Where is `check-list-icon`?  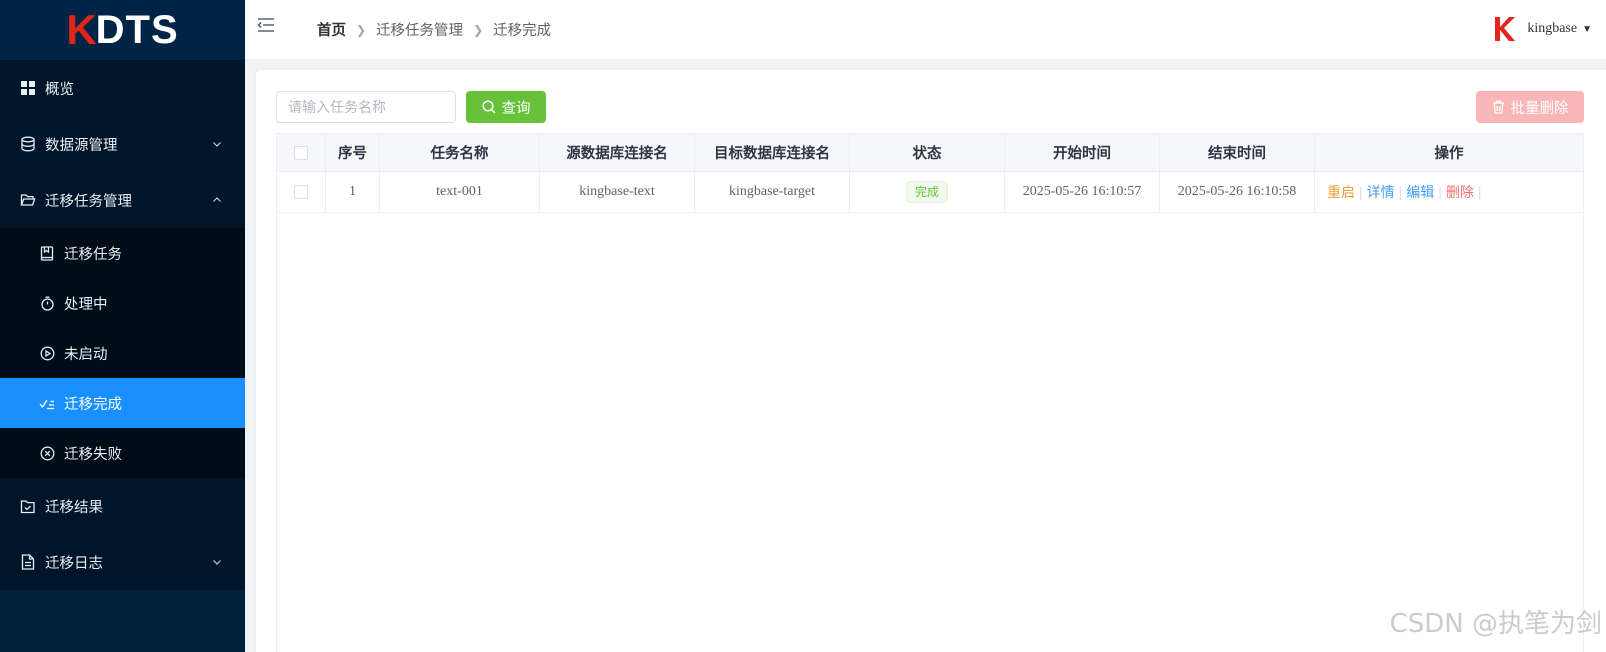 check-list-icon is located at coordinates (47, 403).